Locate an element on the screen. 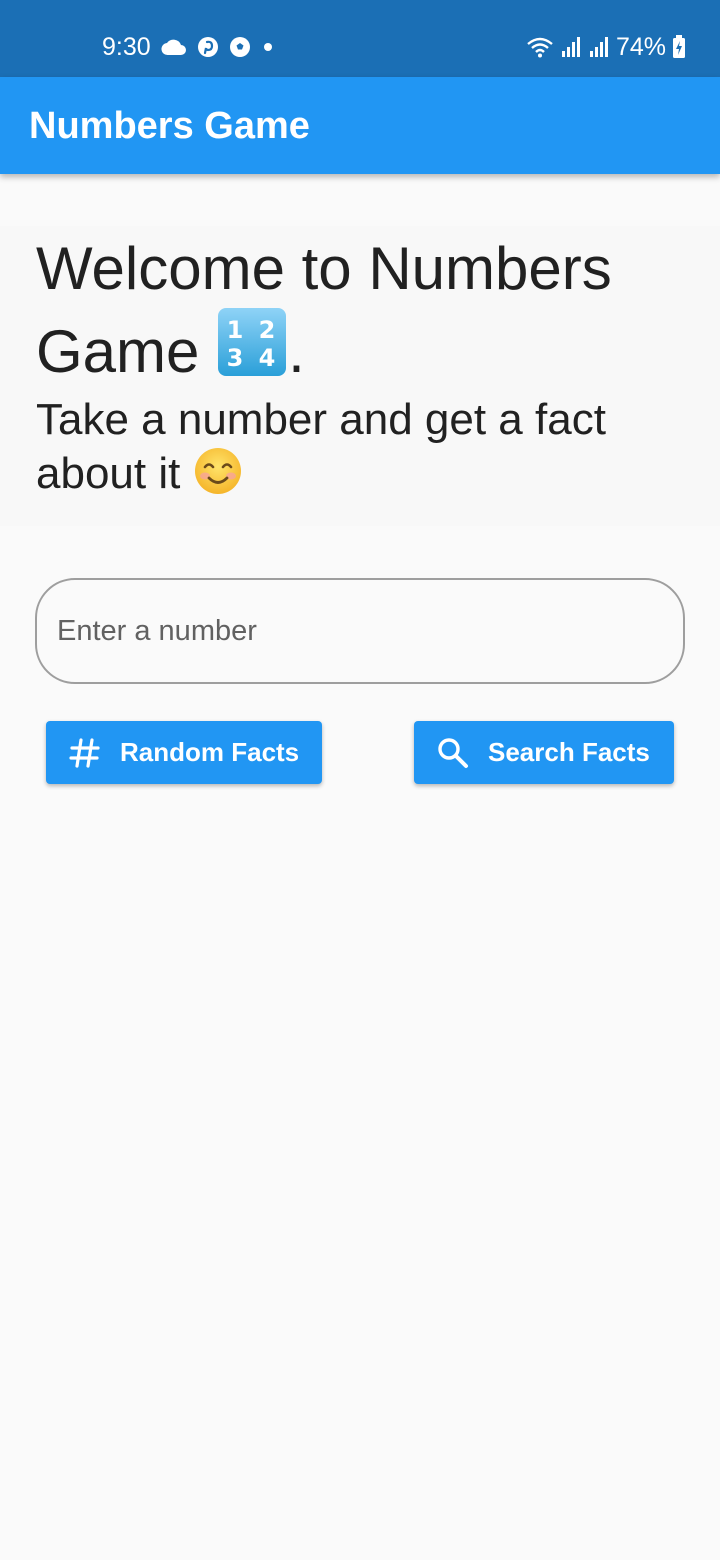  random-facts-label: Random Facts is located at coordinates (210, 752).